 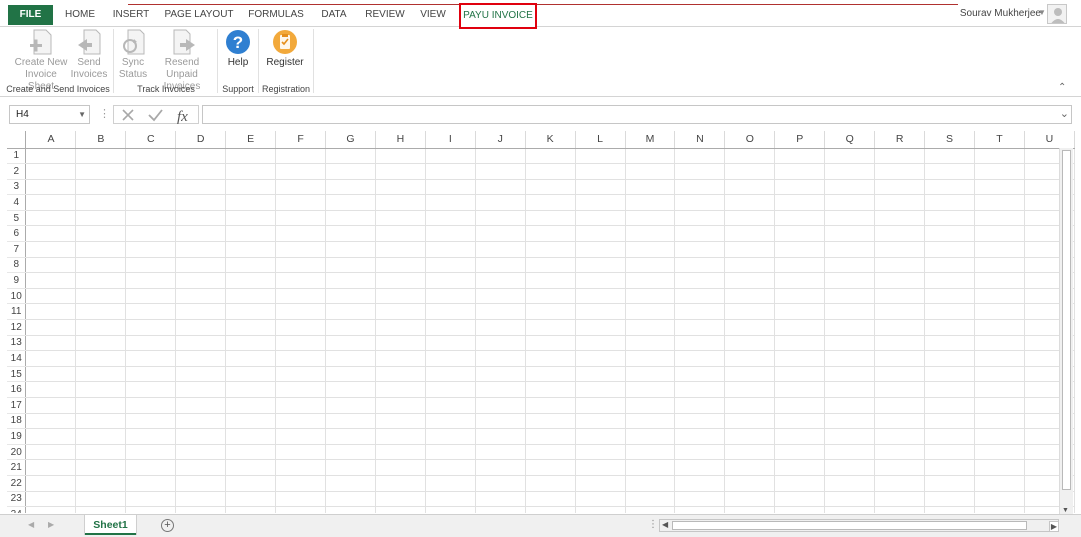 I want to click on vertical-scrollbar: ▼, so click(x=1066, y=331).